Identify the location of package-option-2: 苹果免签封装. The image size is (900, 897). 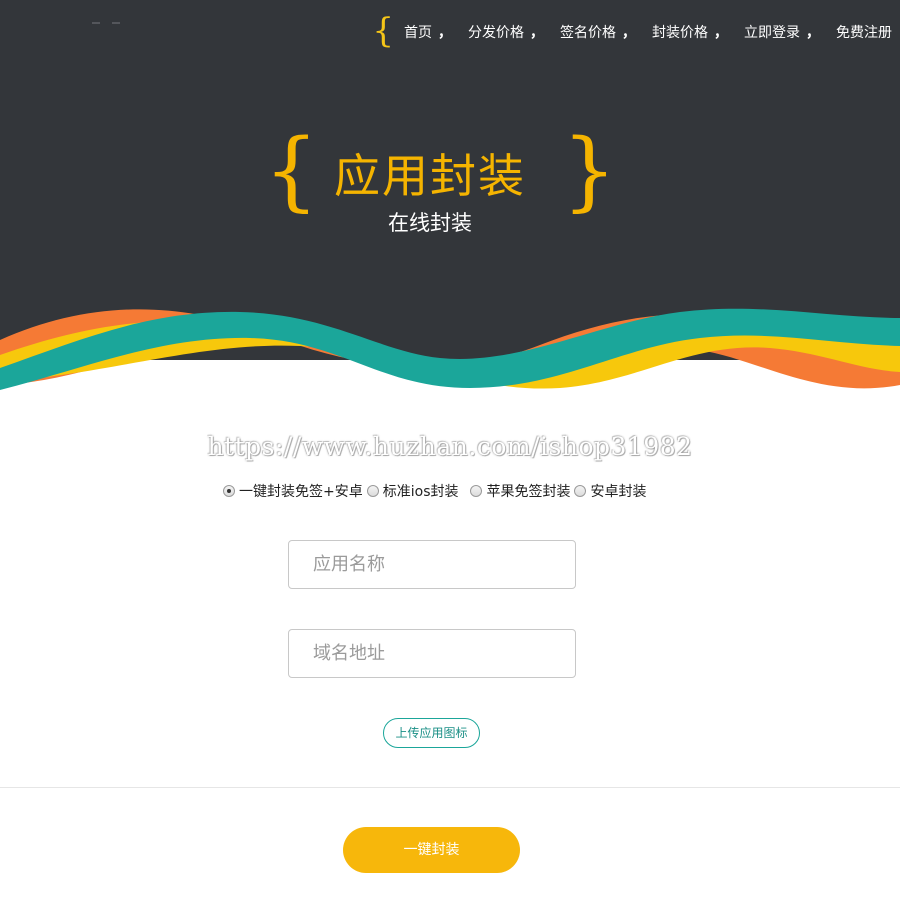
(520, 491).